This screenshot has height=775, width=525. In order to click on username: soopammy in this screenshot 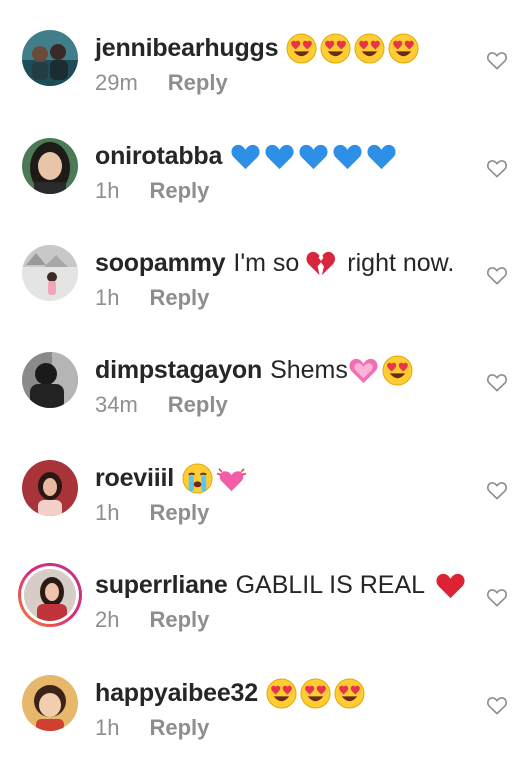, I will do `click(160, 263)`.